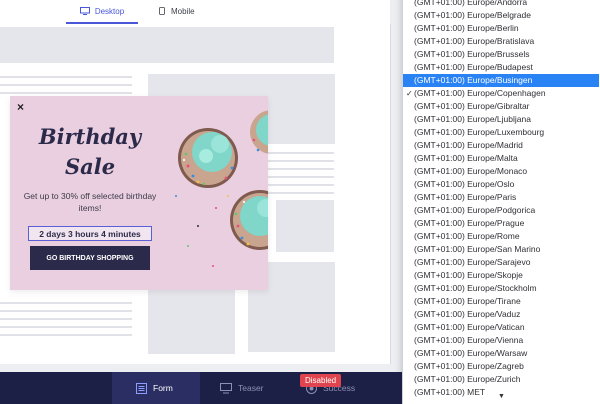 The height and width of the screenshot is (404, 600). I want to click on tab-desktop: Desktop, so click(102, 12).